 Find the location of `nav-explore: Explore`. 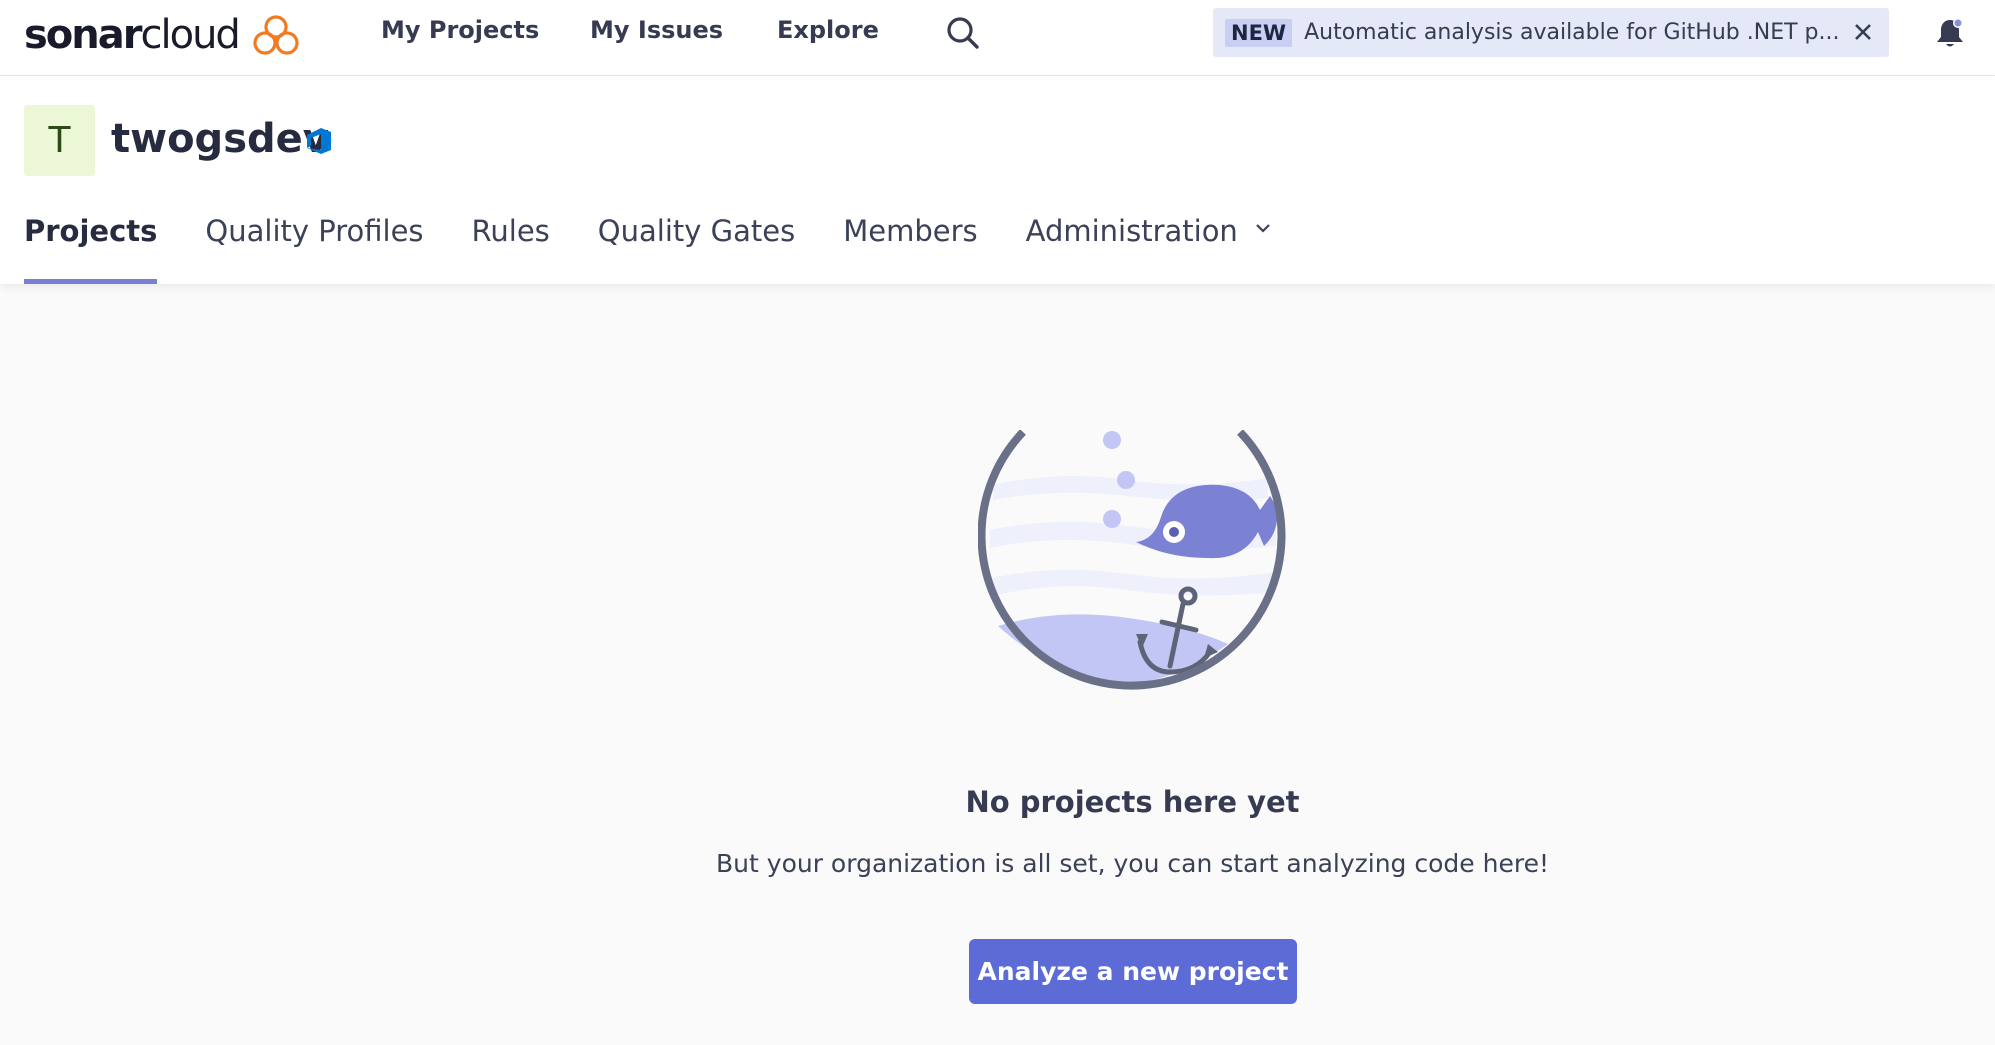

nav-explore: Explore is located at coordinates (828, 30).